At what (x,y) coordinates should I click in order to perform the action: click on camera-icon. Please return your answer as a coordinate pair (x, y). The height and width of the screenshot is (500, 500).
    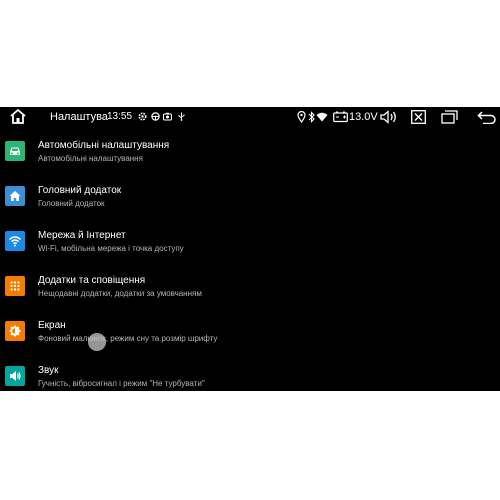
    Looking at the image, I should click on (167, 116).